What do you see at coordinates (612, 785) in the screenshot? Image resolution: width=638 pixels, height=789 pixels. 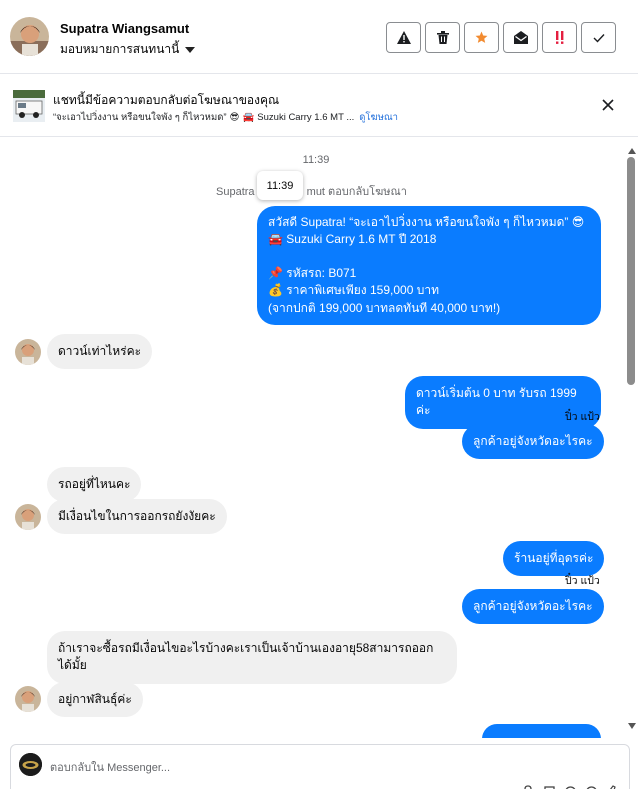 I see `thumbs-up-icon` at bounding box center [612, 785].